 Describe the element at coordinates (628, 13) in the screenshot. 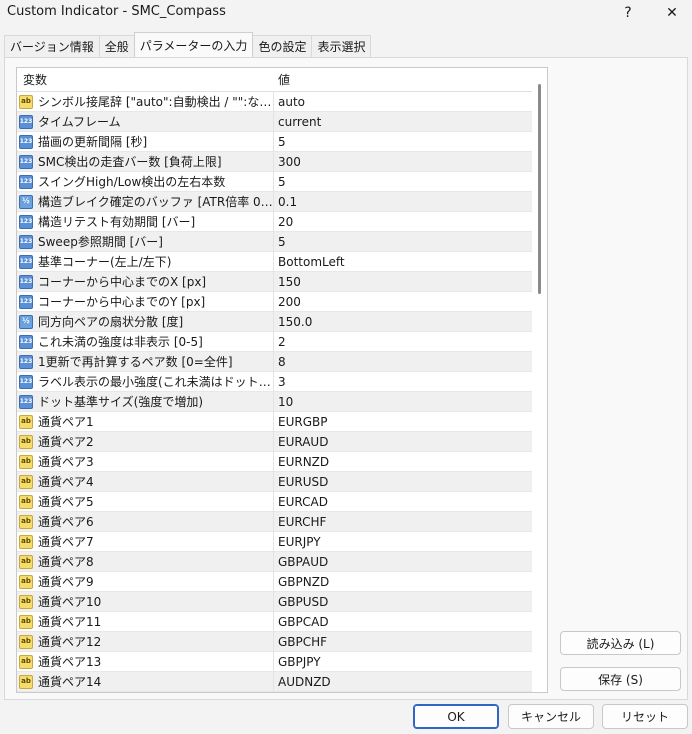

I see `help-button: ?` at that location.